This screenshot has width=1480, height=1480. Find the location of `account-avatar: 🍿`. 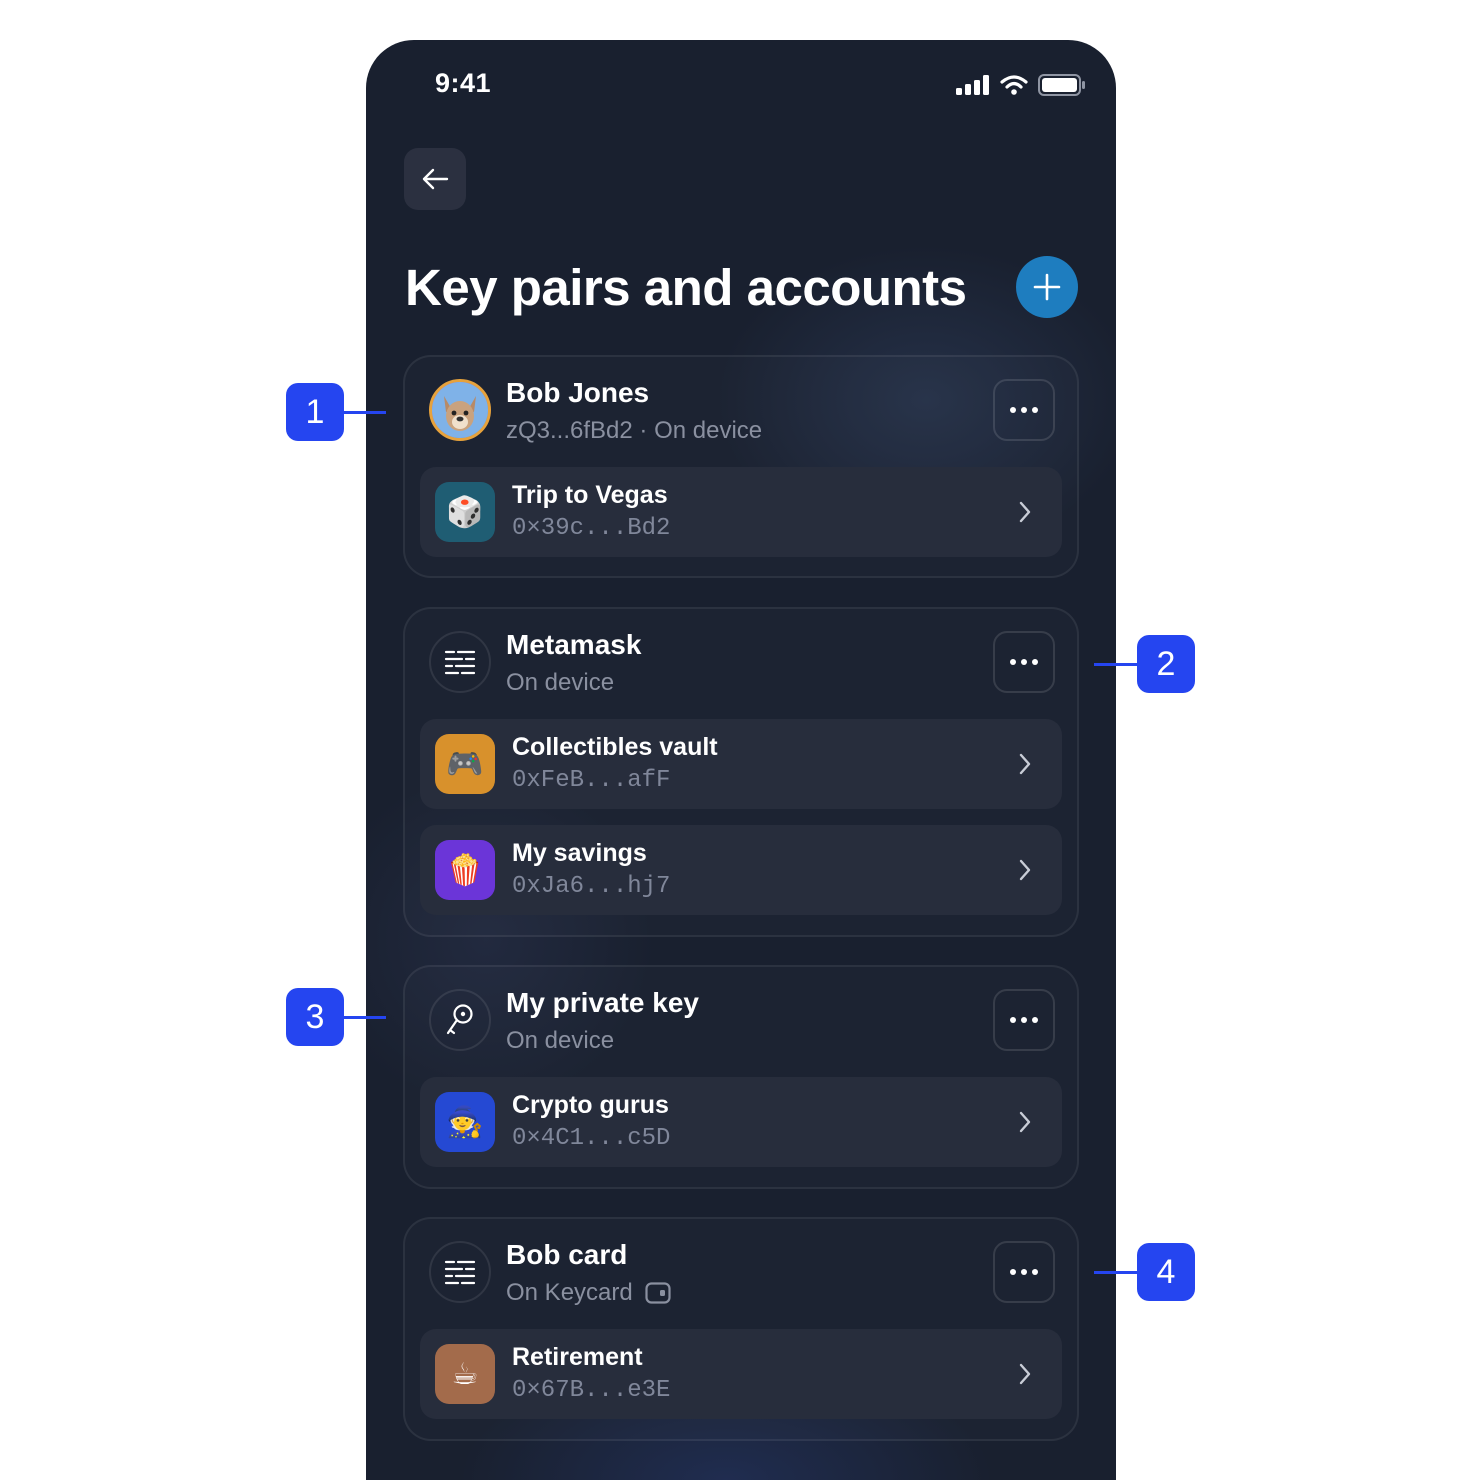

account-avatar: 🍿 is located at coordinates (465, 870).